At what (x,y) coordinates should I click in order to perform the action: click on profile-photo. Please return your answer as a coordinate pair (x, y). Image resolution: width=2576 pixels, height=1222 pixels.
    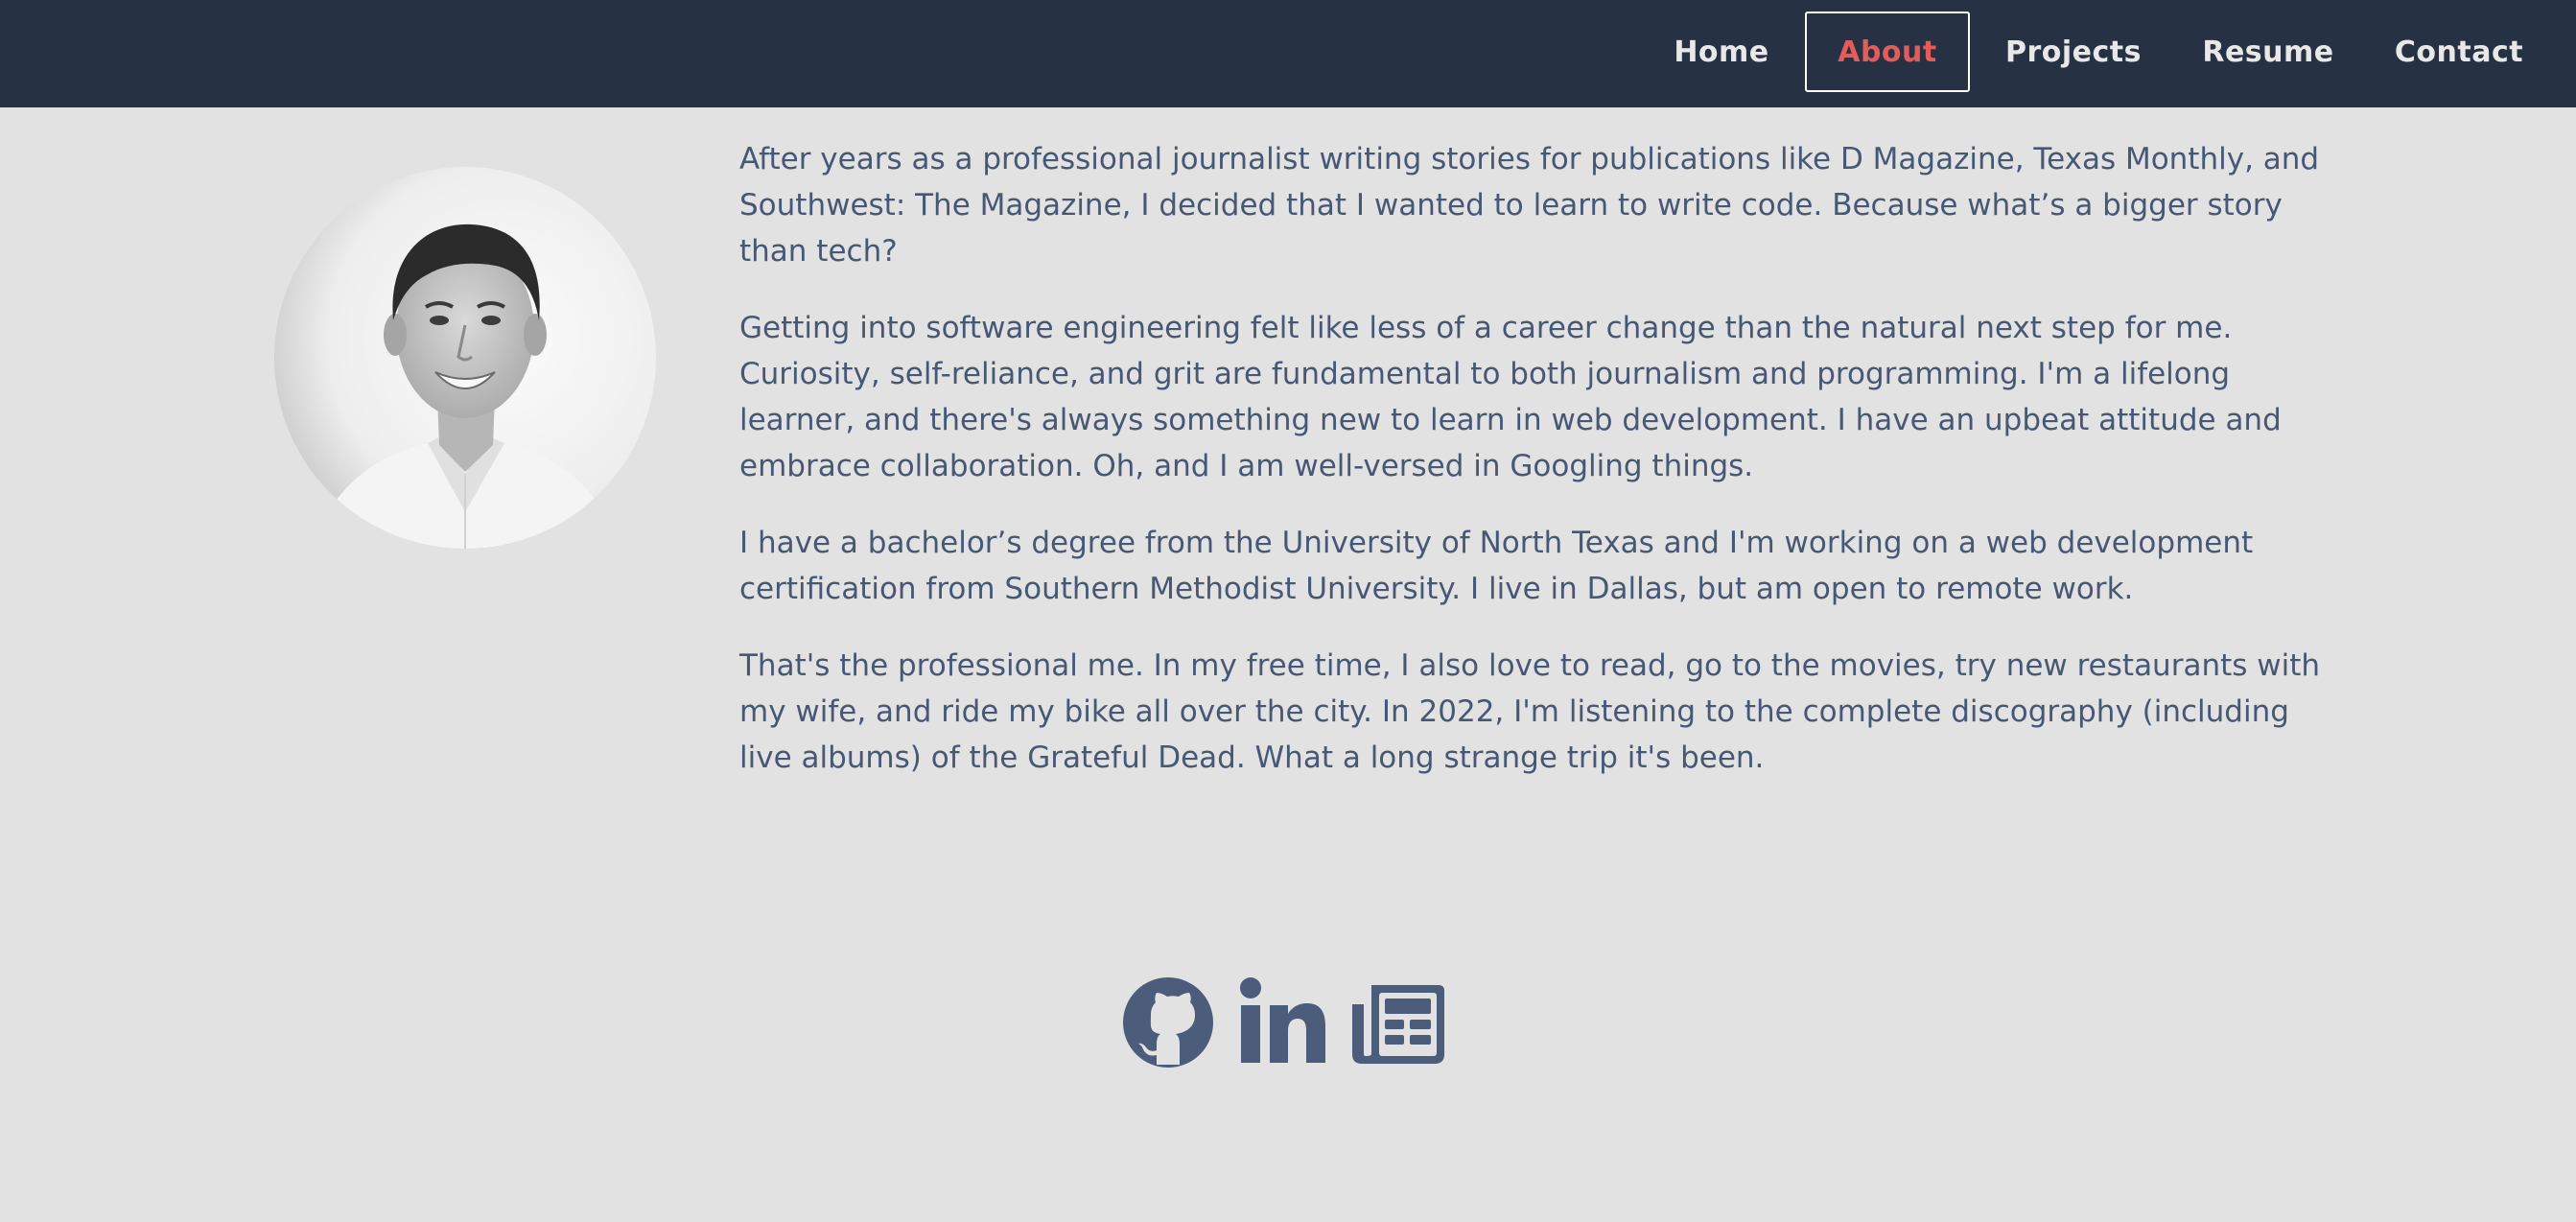
    Looking at the image, I should click on (465, 358).